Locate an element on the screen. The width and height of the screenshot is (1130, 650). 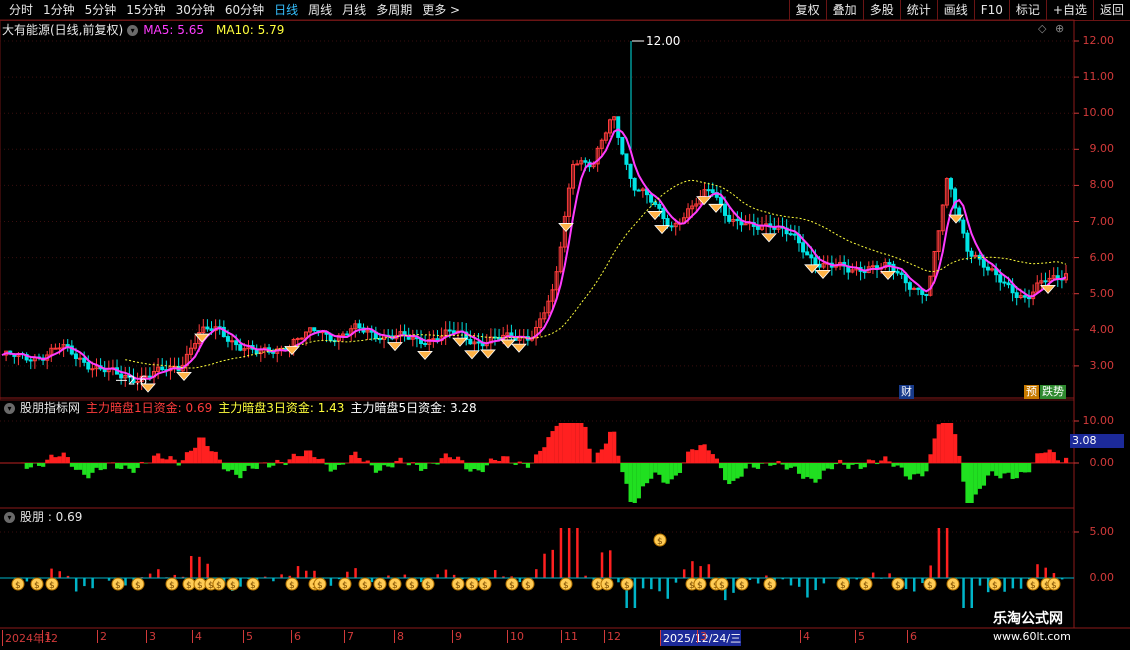
x-label: 4 is located at coordinates (805, 636).